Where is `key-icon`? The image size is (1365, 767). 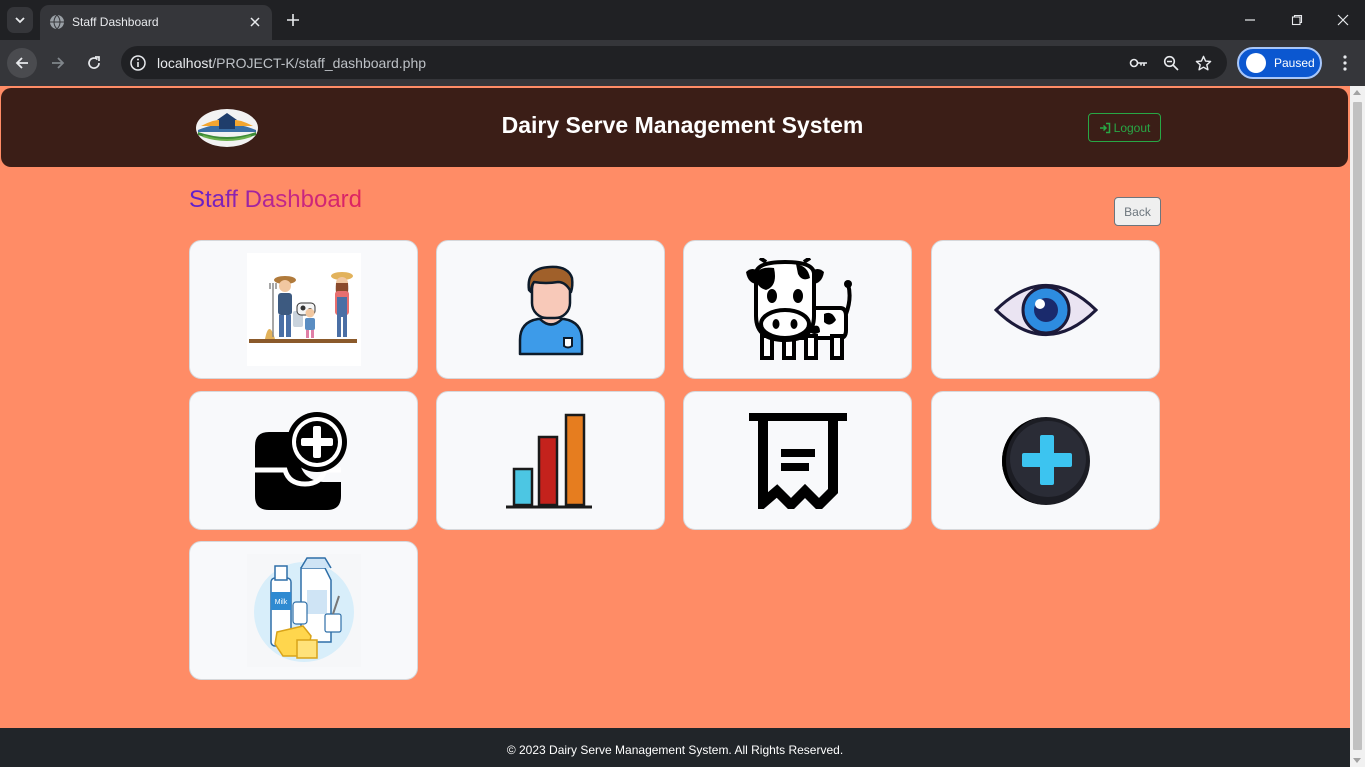 key-icon is located at coordinates (1138, 63).